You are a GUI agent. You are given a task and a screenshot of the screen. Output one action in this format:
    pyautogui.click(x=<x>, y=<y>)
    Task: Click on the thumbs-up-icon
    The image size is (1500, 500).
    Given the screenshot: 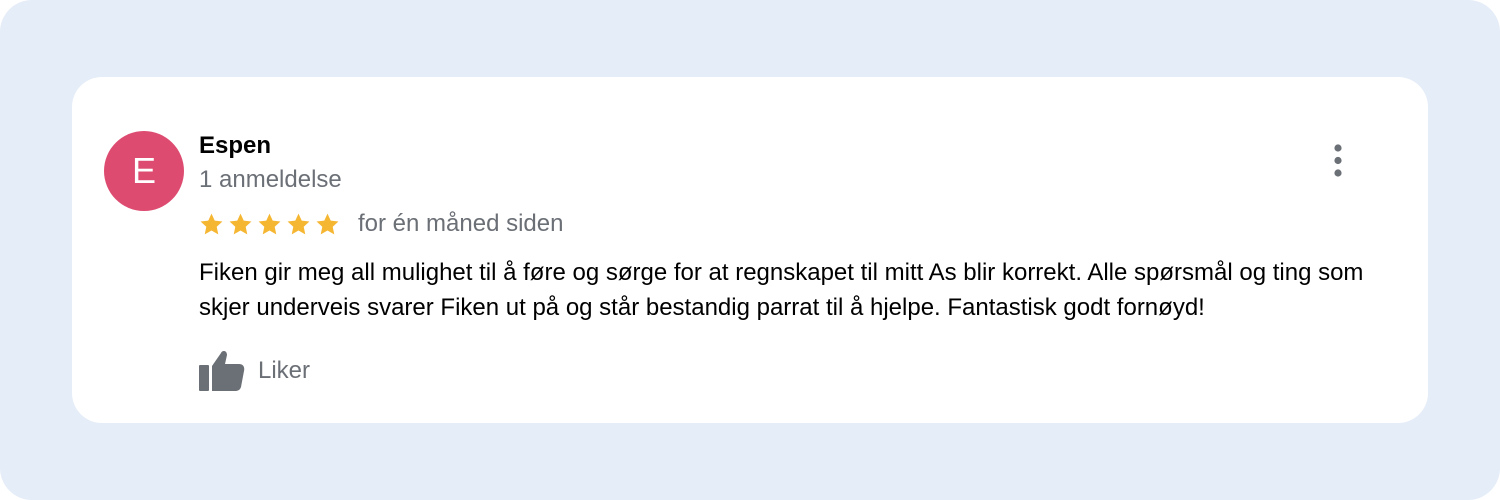 What is the action you would take?
    pyautogui.click(x=222, y=371)
    